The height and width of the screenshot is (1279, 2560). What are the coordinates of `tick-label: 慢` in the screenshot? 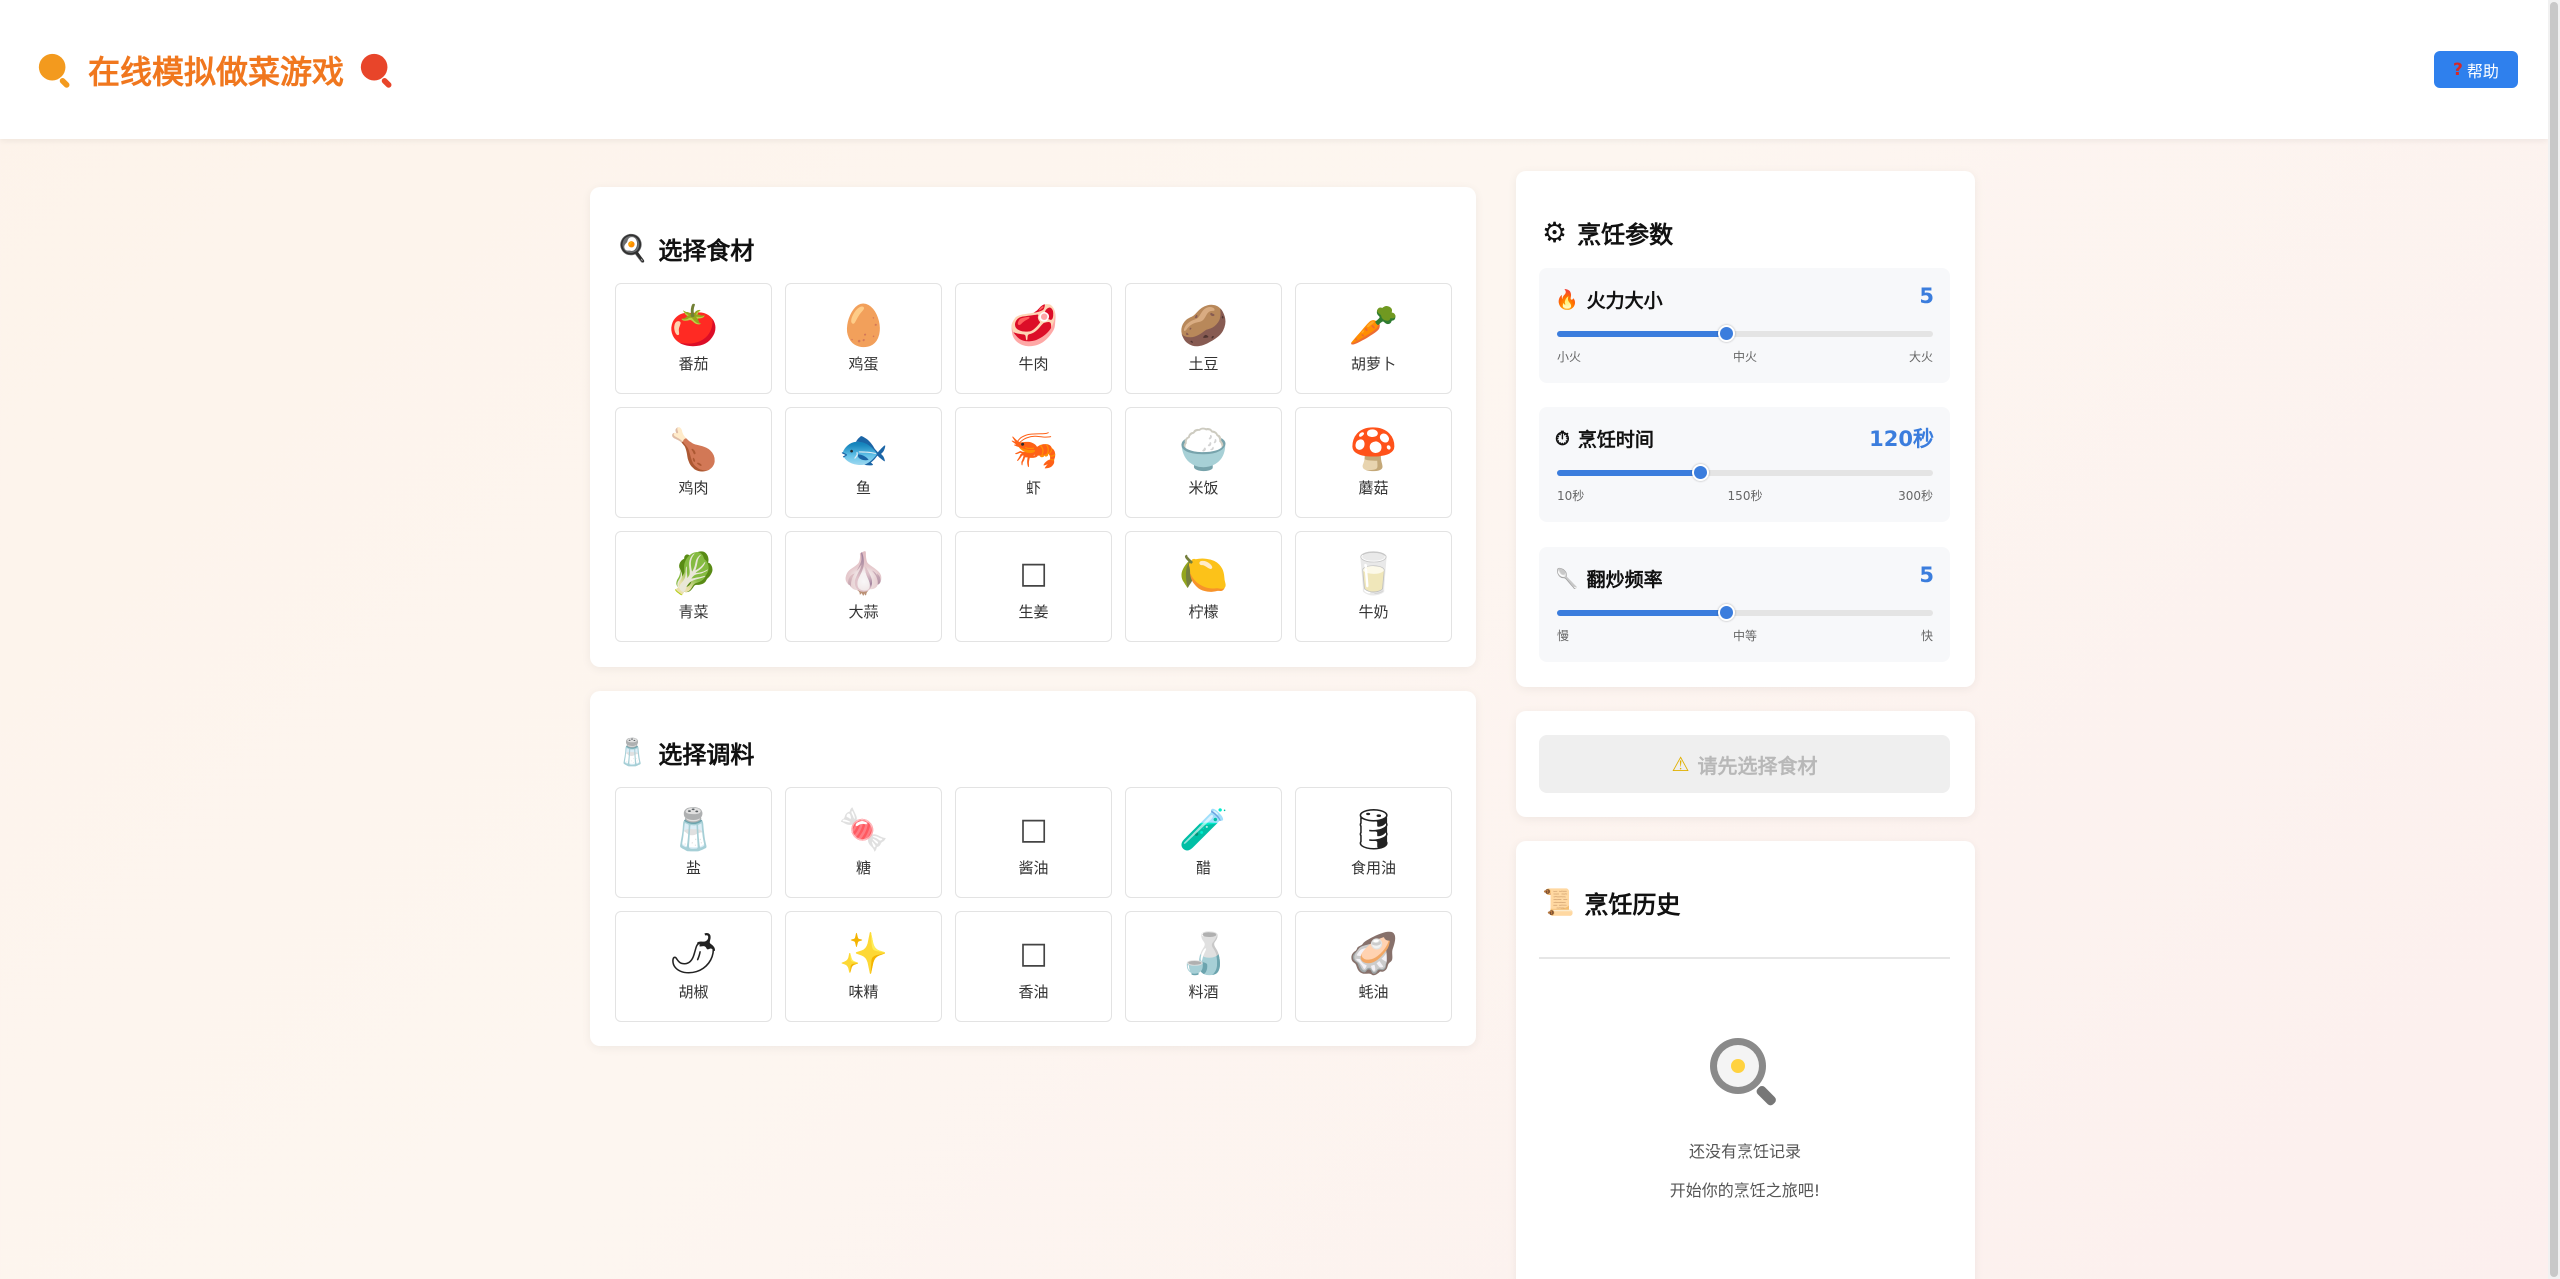 It's located at (1563, 636).